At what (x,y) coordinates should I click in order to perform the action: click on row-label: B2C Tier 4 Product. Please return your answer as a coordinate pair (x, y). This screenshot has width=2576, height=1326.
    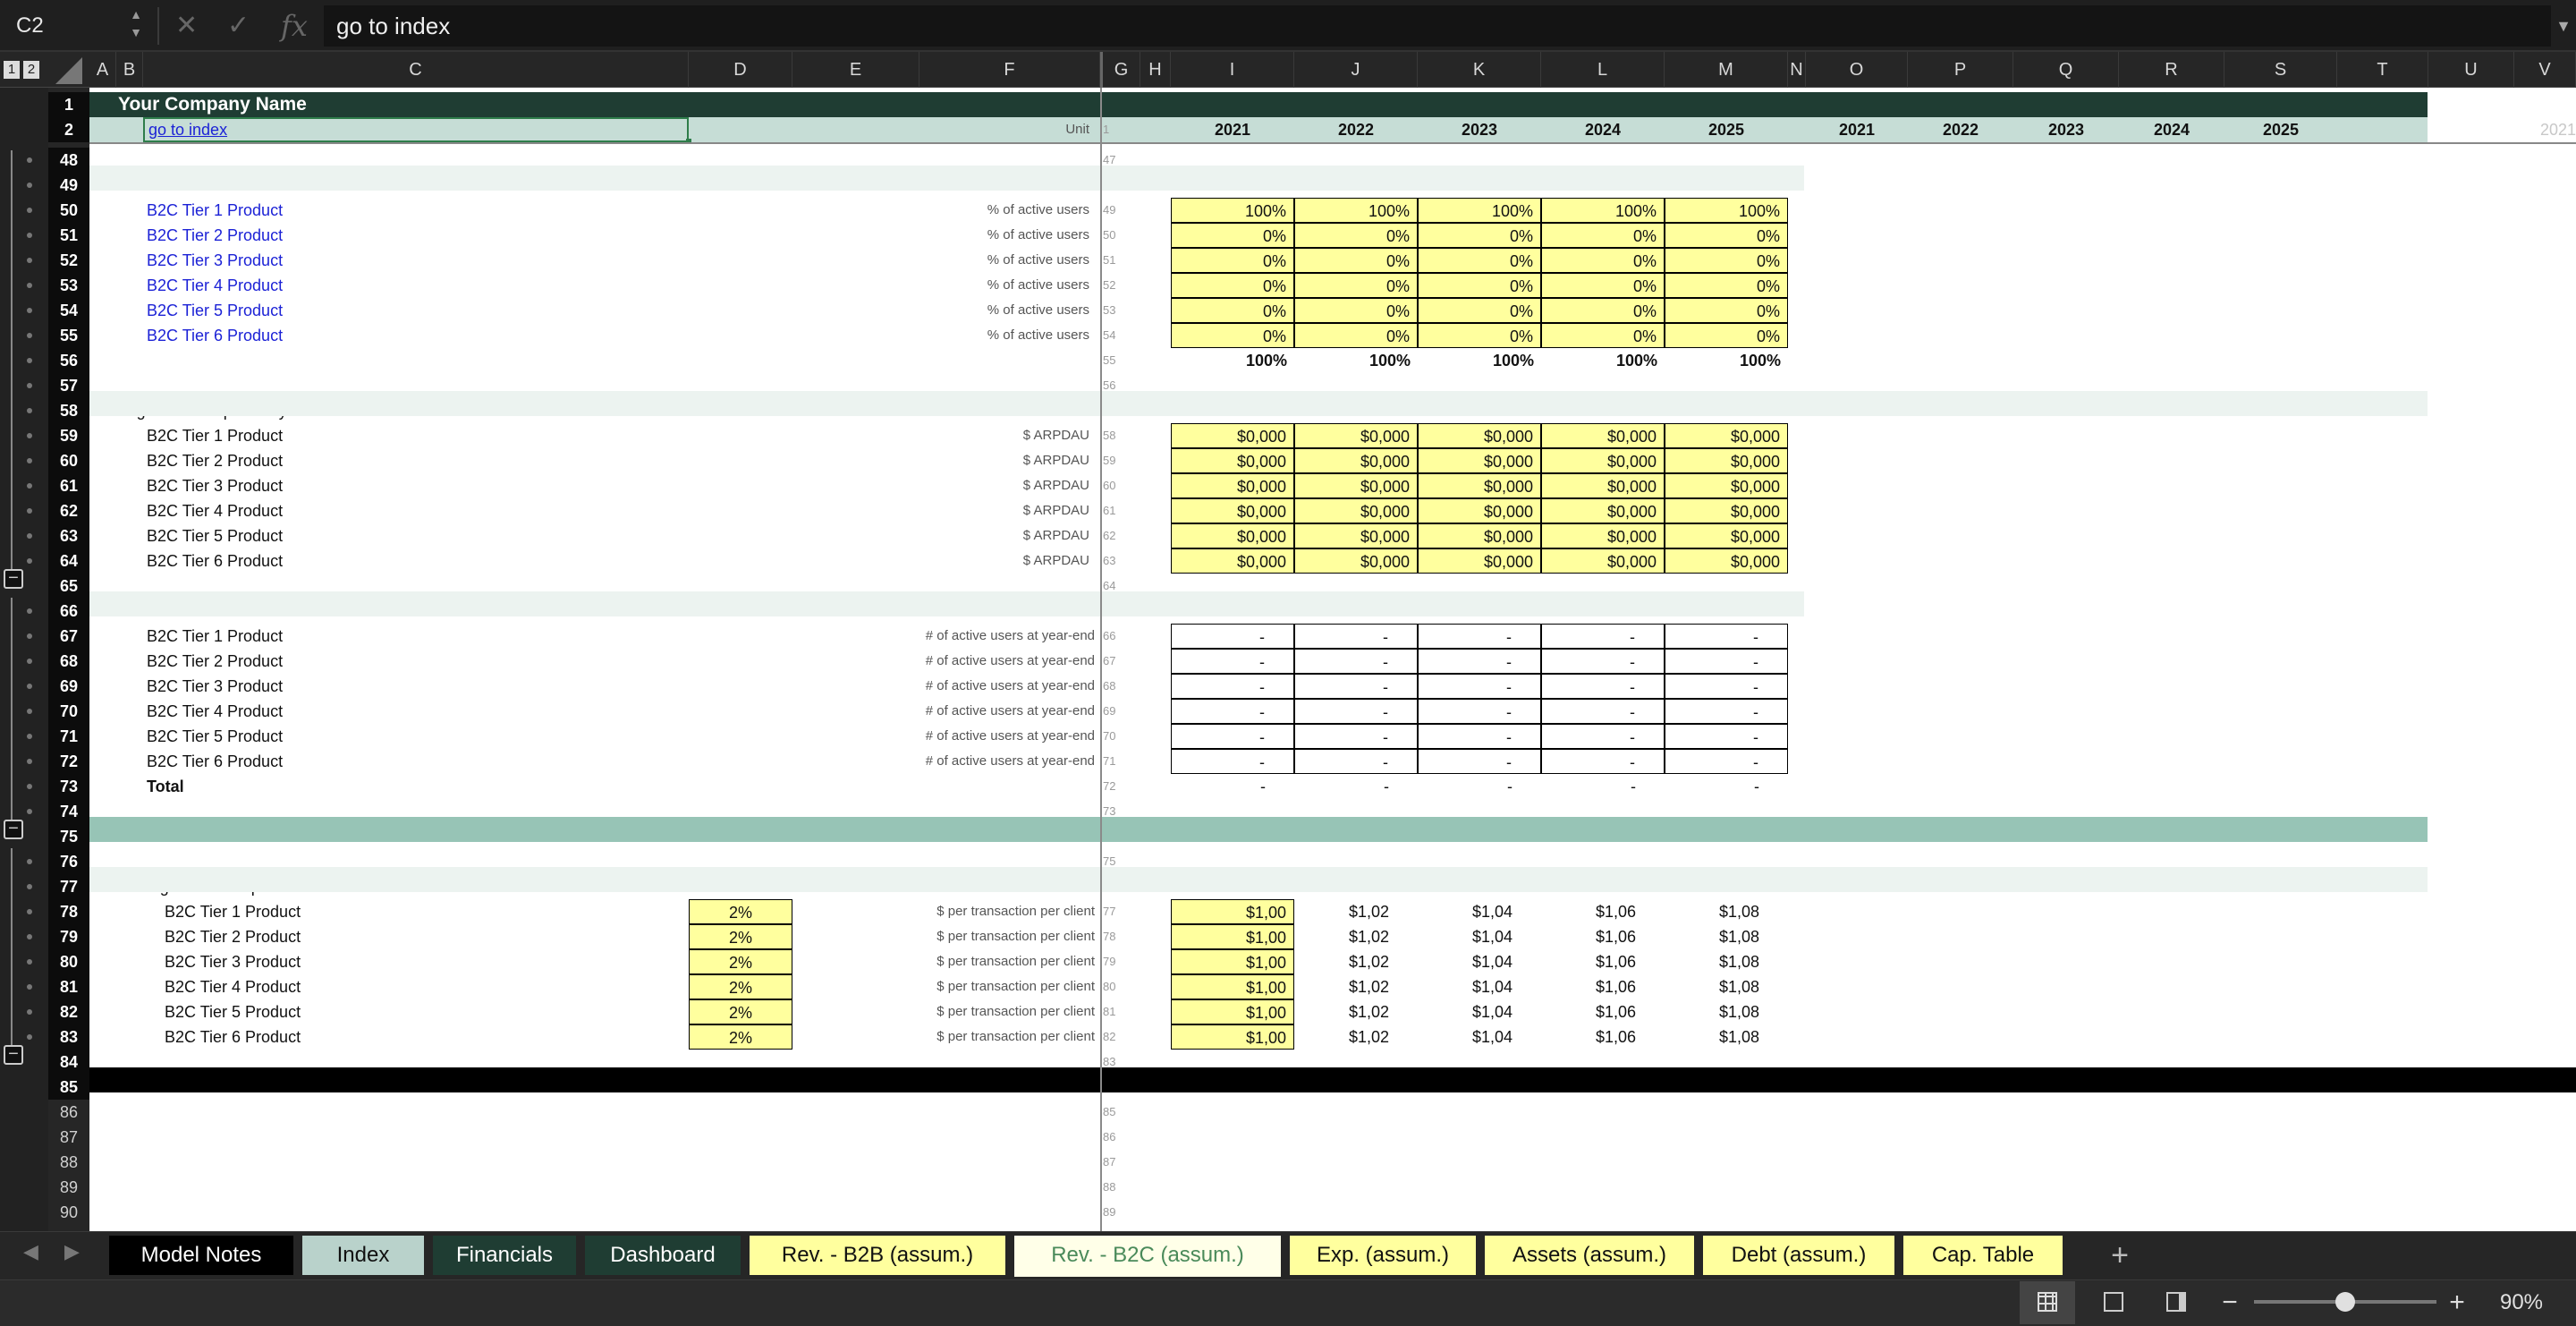
    Looking at the image, I should click on (415, 986).